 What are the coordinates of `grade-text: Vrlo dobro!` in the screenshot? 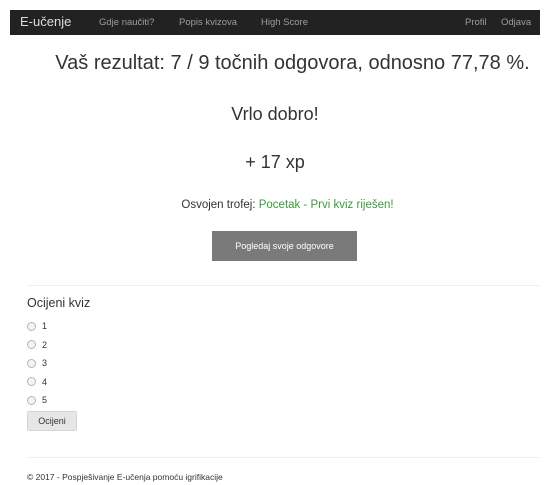 It's located at (275, 114).